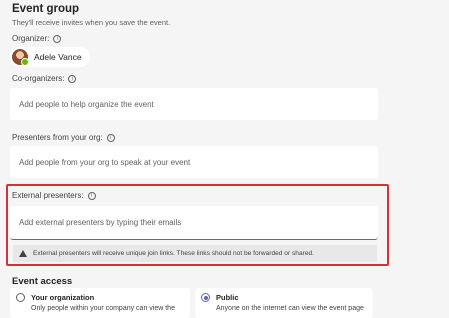  I want to click on radio-public, so click(205, 297).